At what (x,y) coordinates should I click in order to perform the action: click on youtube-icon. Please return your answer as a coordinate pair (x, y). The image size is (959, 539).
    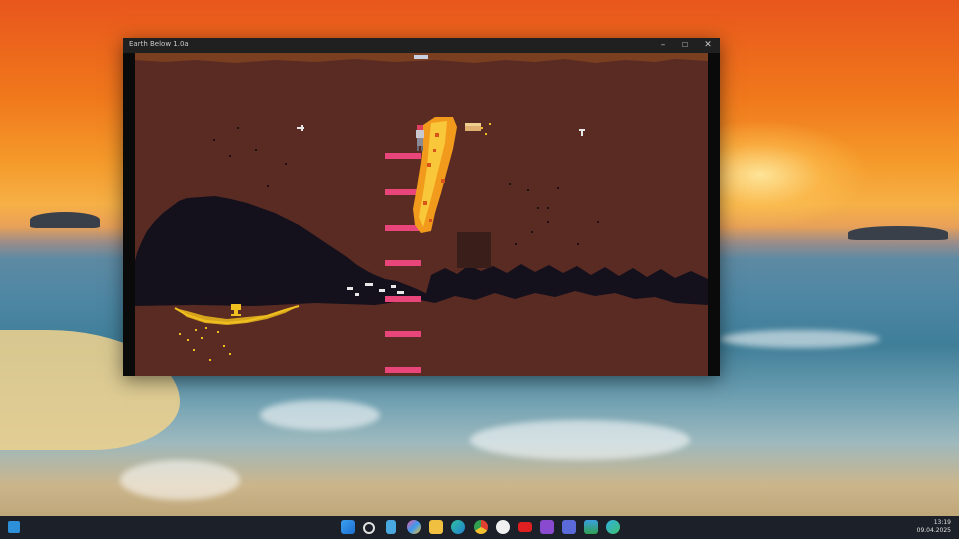
    Looking at the image, I should click on (525, 527).